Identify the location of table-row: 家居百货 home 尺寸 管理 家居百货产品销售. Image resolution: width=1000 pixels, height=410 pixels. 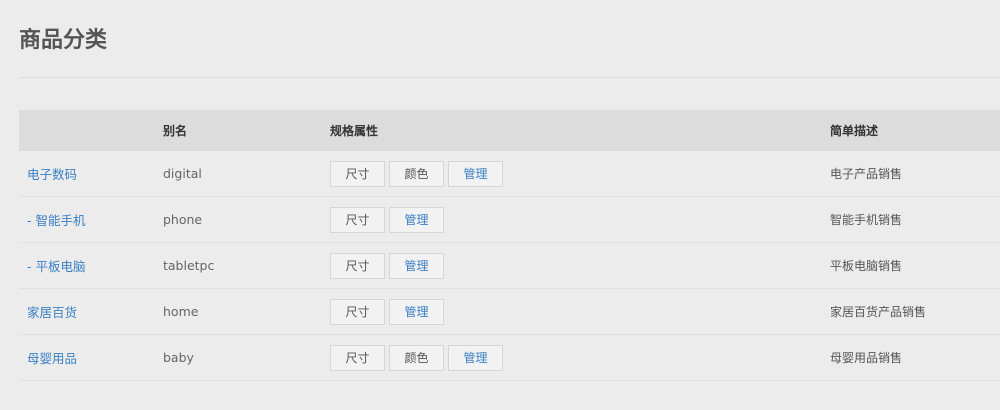
(509, 312).